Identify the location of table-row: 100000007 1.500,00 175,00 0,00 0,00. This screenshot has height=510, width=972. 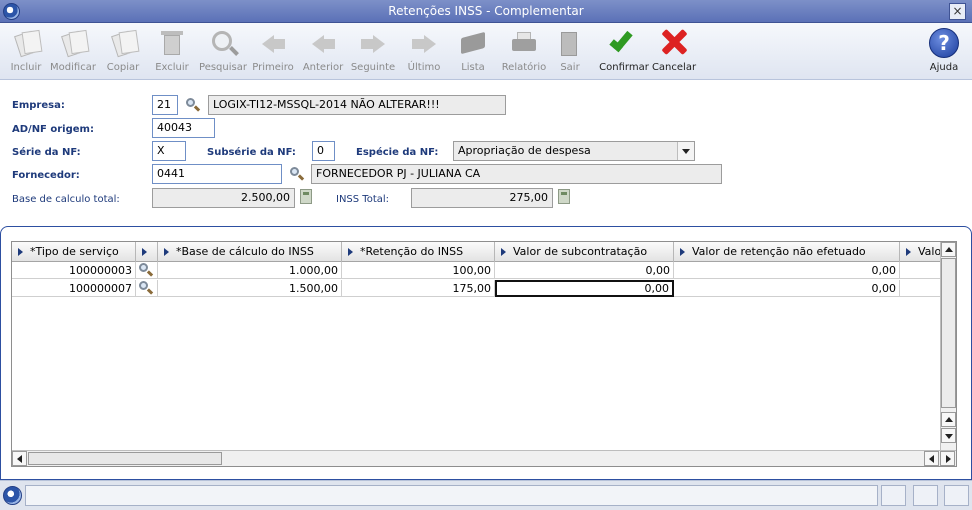
(477, 288).